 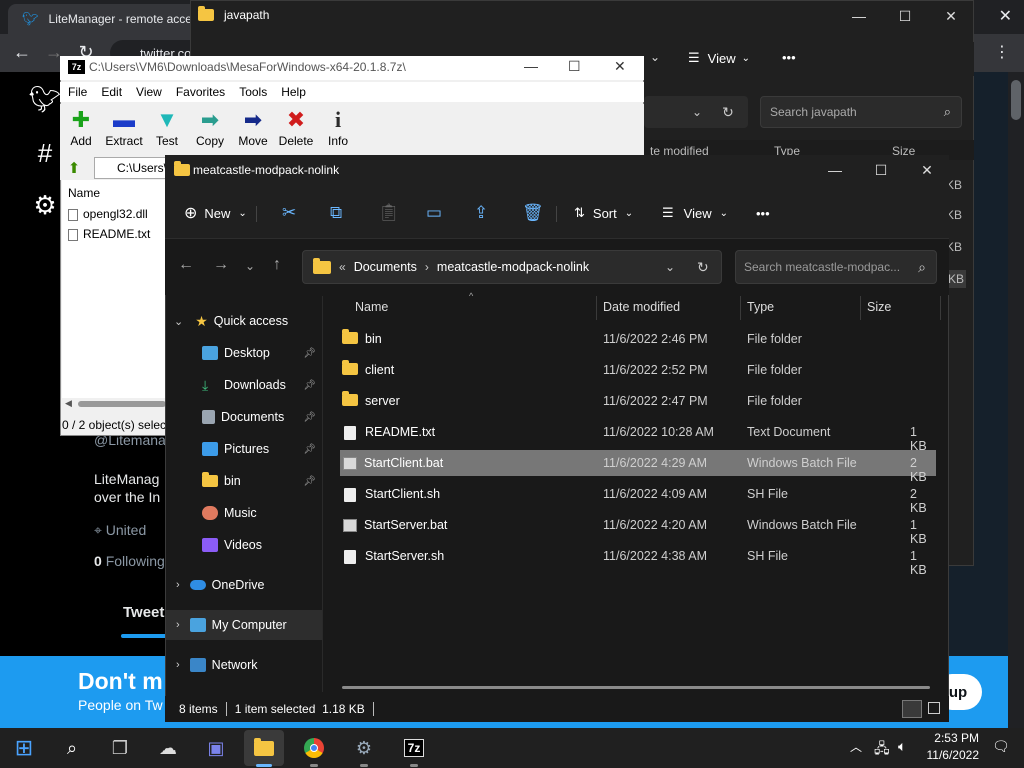 What do you see at coordinates (244, 481) in the screenshot?
I see `nav-bin: bin 📌︎` at bounding box center [244, 481].